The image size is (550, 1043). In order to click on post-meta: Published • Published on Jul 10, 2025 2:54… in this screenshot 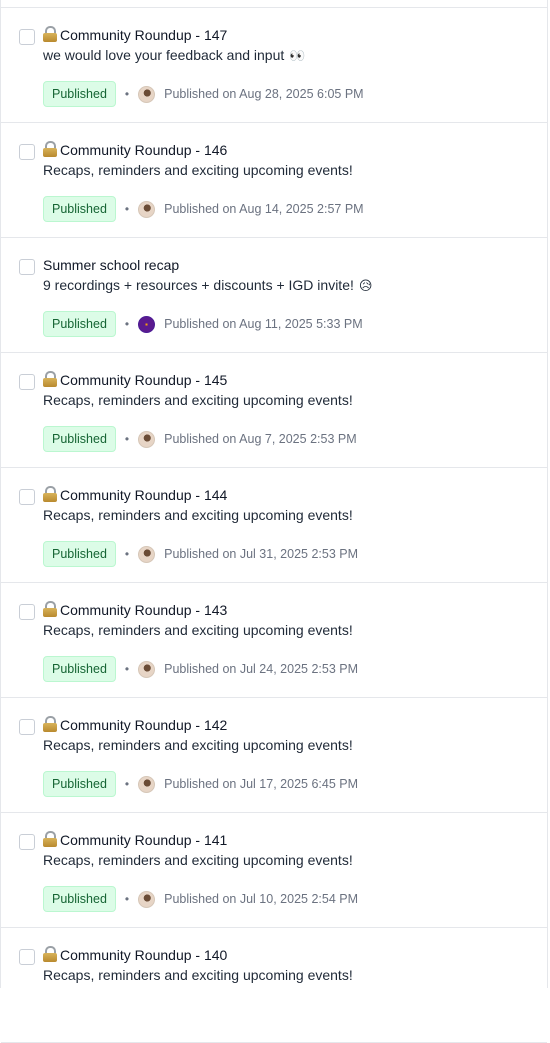, I will do `click(200, 899)`.